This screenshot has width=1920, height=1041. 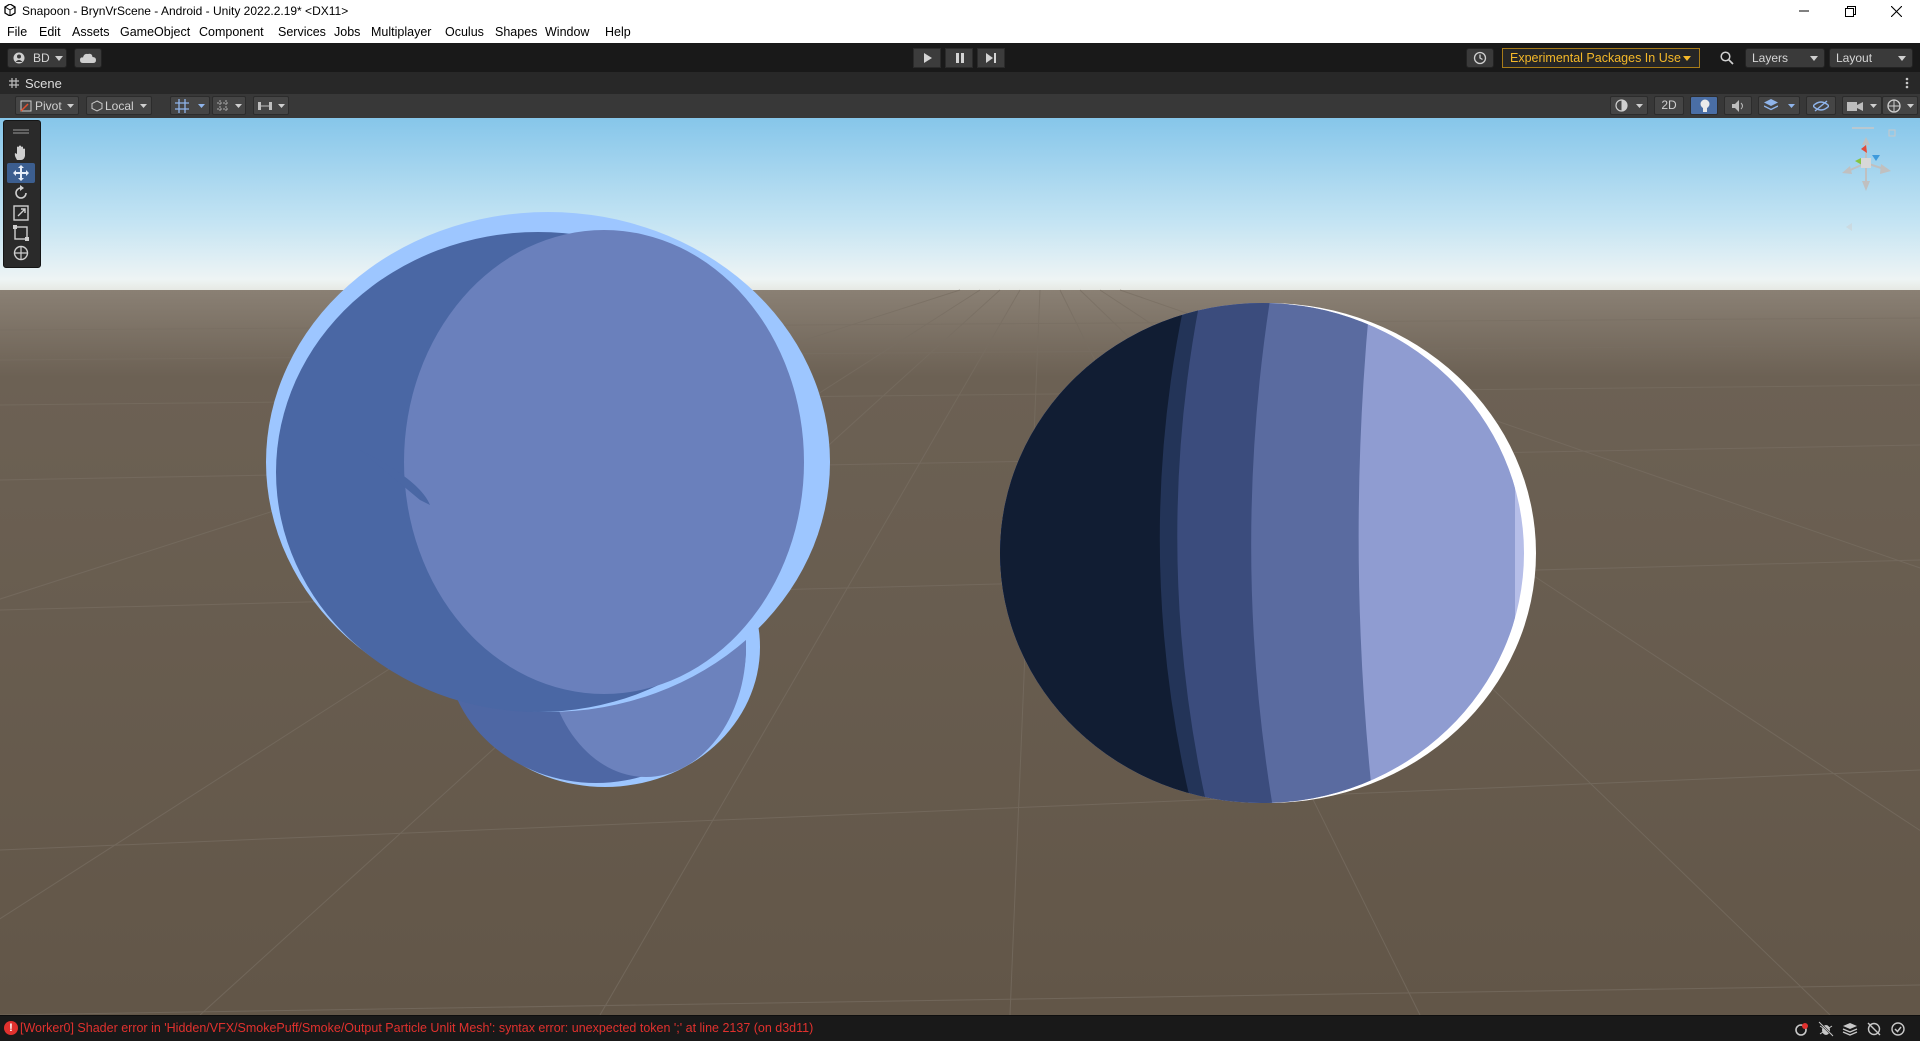 What do you see at coordinates (26, 106) in the screenshot?
I see `pivot-icon` at bounding box center [26, 106].